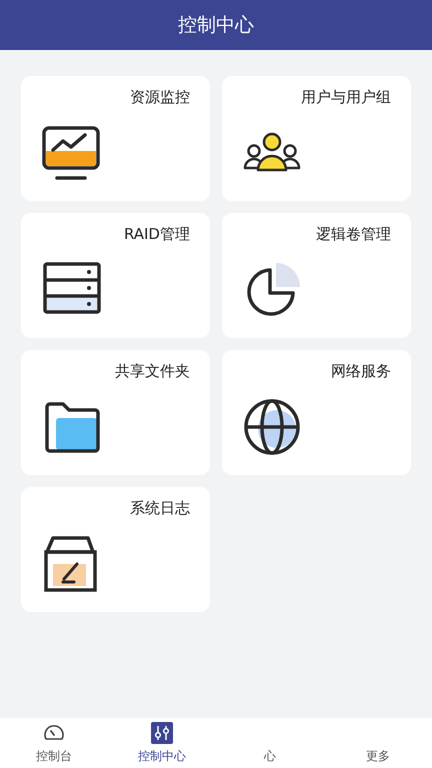 The height and width of the screenshot is (768, 432). I want to click on globe-icon, so click(272, 427).